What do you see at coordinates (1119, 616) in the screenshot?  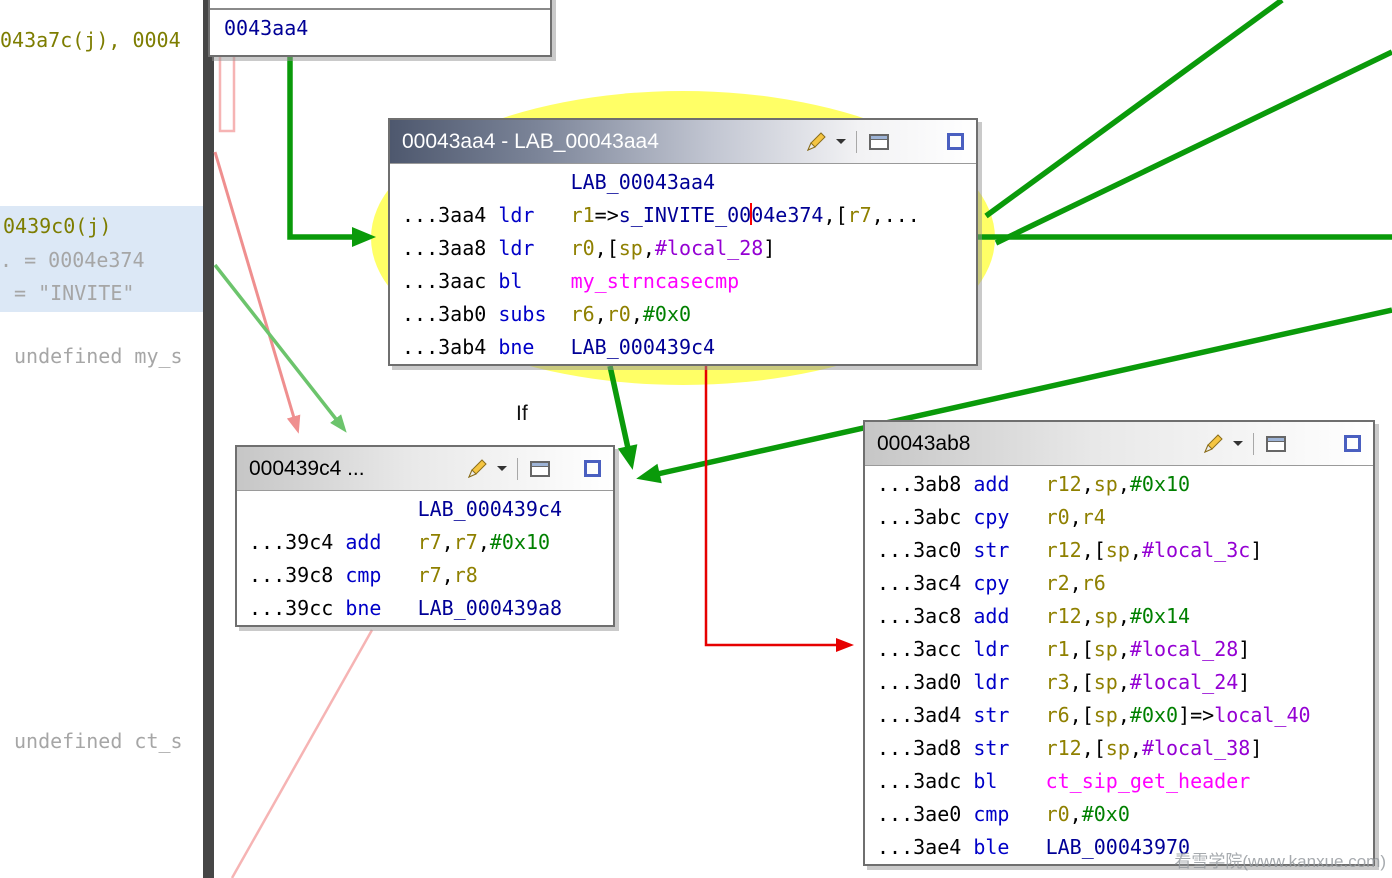 I see `asm-instruction-row: ...3ac8 add r12,sp,#0x14` at bounding box center [1119, 616].